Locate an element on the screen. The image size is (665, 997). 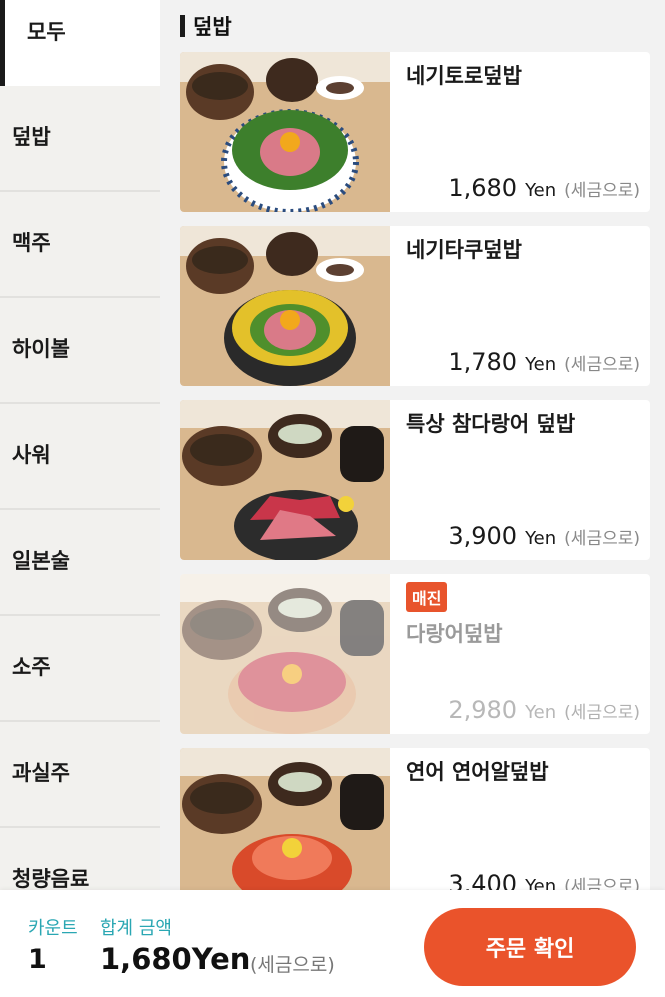
sidebar-item-beer: 맥주 is located at coordinates (80, 242).